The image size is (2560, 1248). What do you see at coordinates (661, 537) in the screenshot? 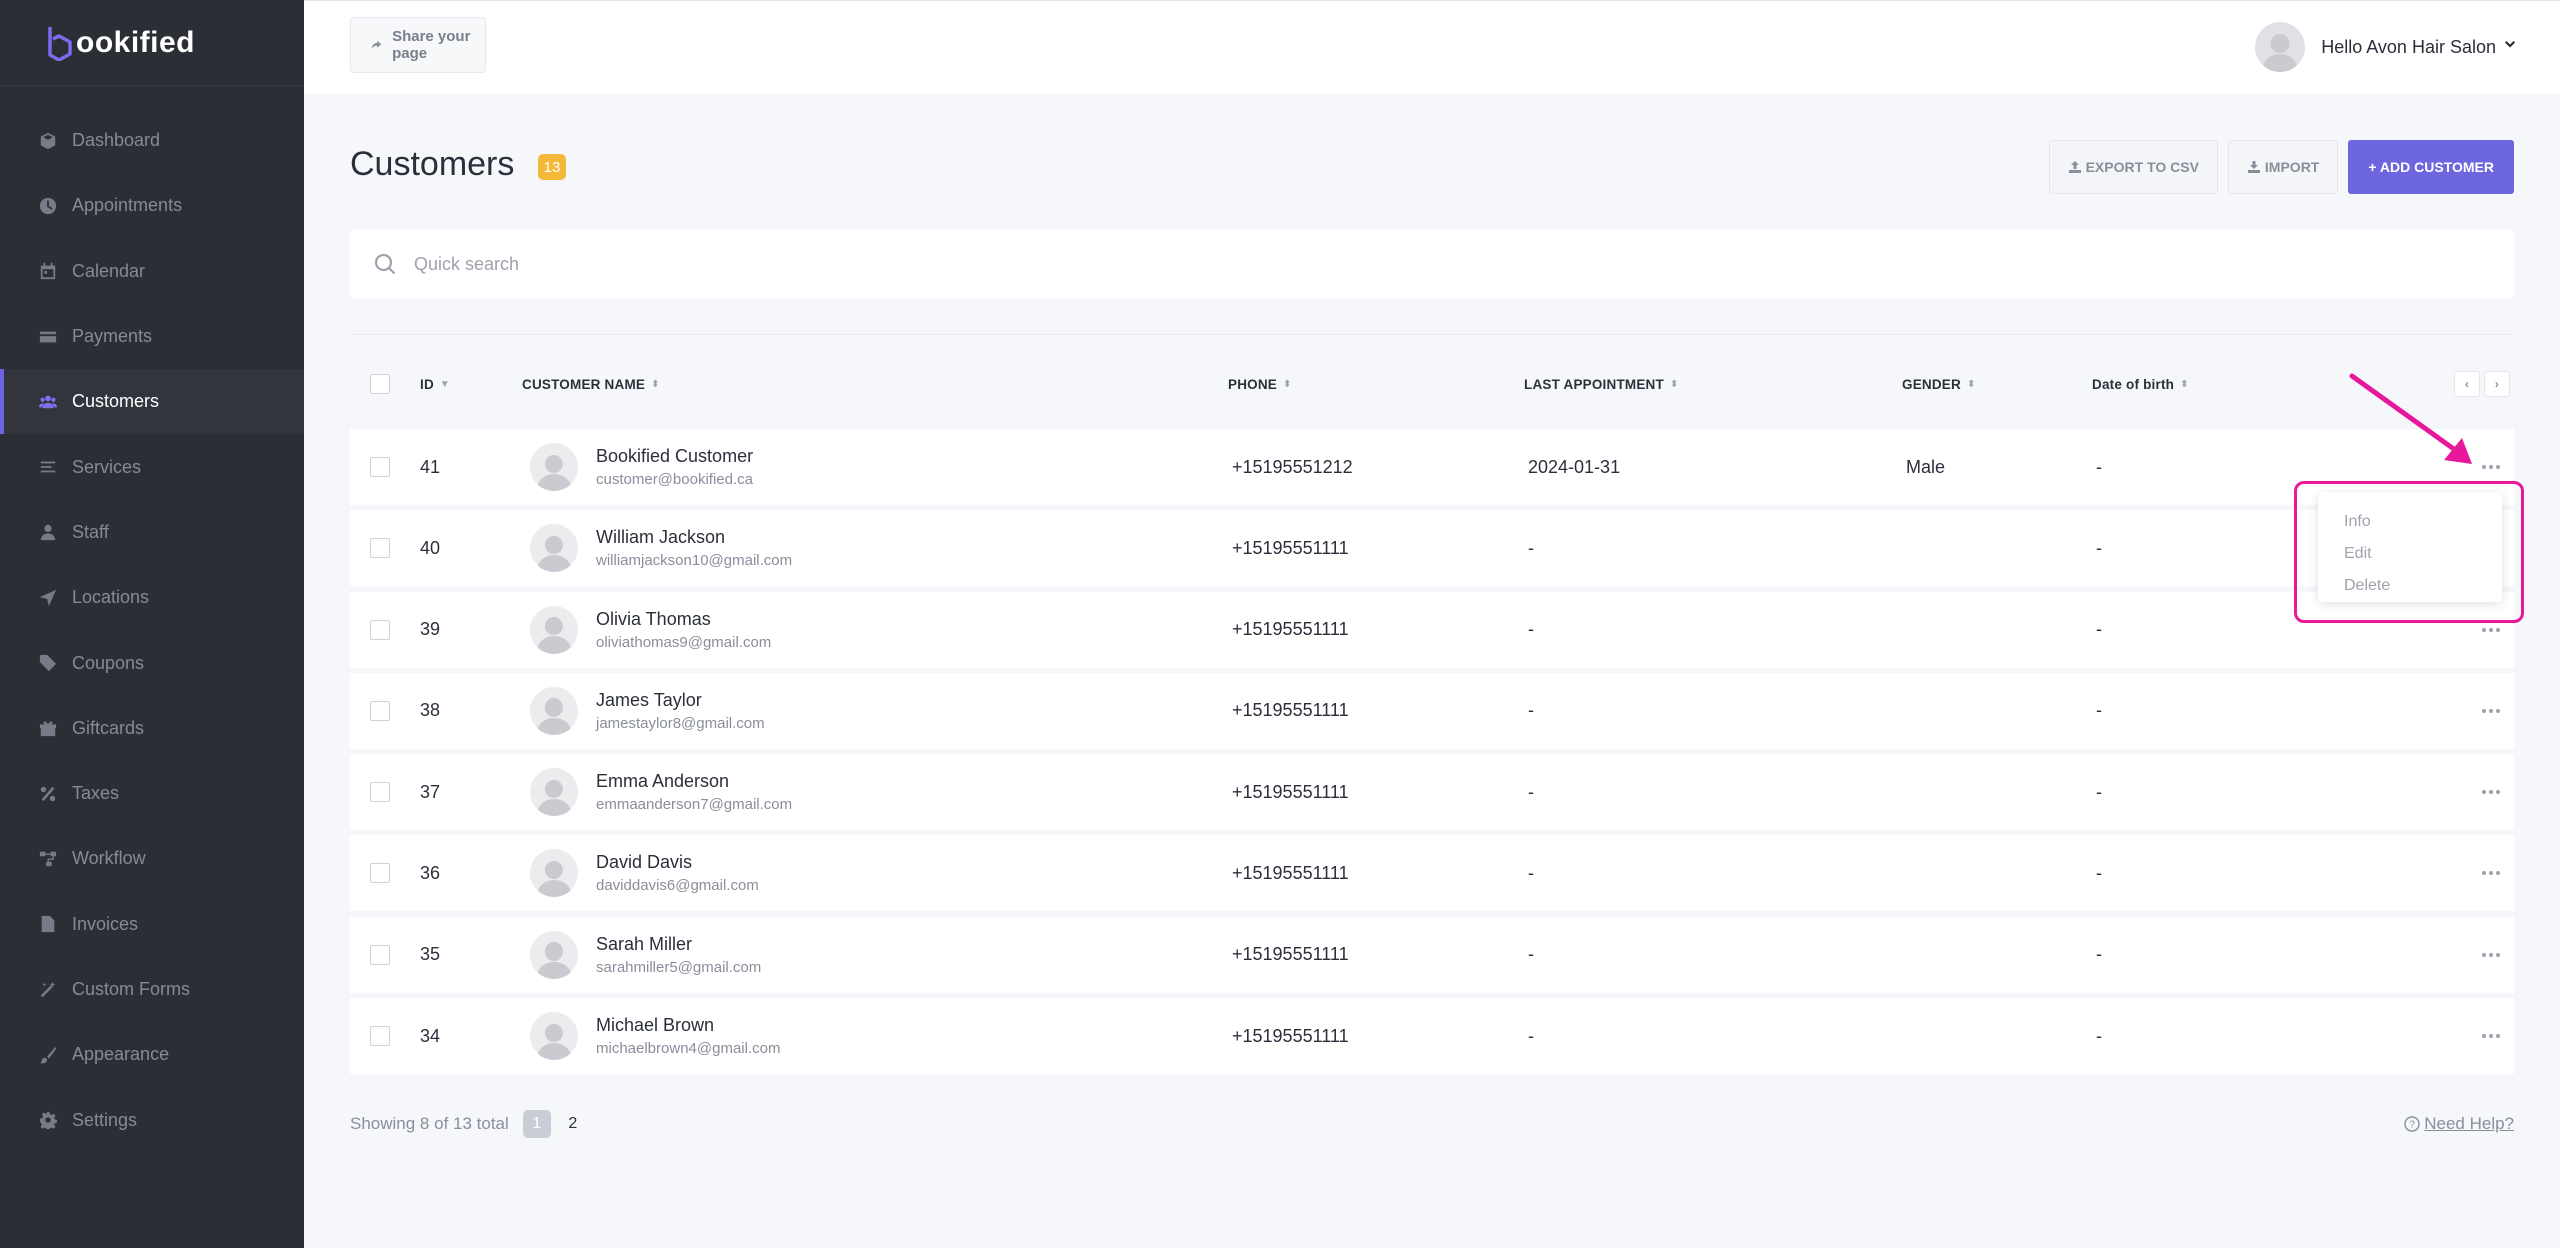
I see `customer-name: William Jackson` at bounding box center [661, 537].